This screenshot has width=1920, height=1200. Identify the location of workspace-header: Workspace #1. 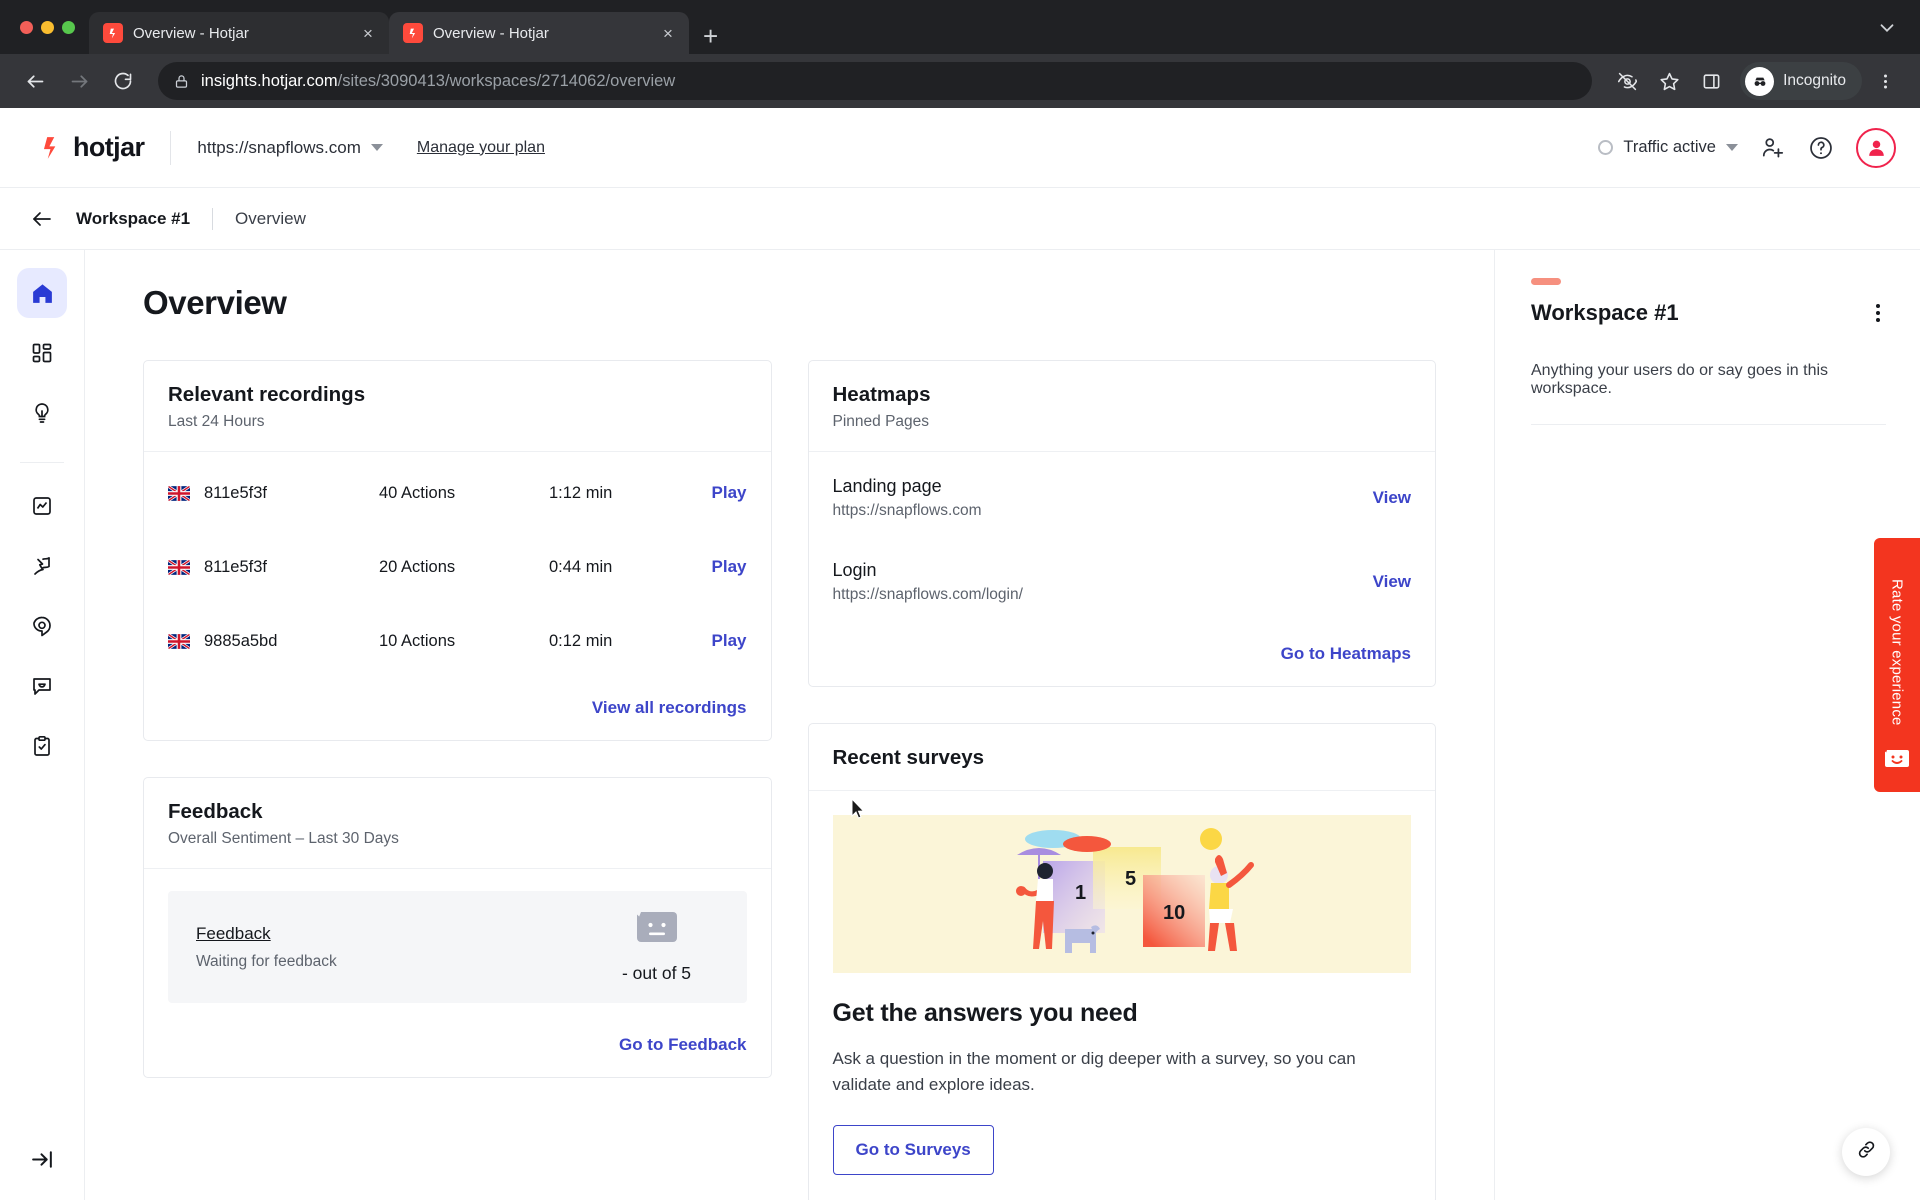
(1708, 313).